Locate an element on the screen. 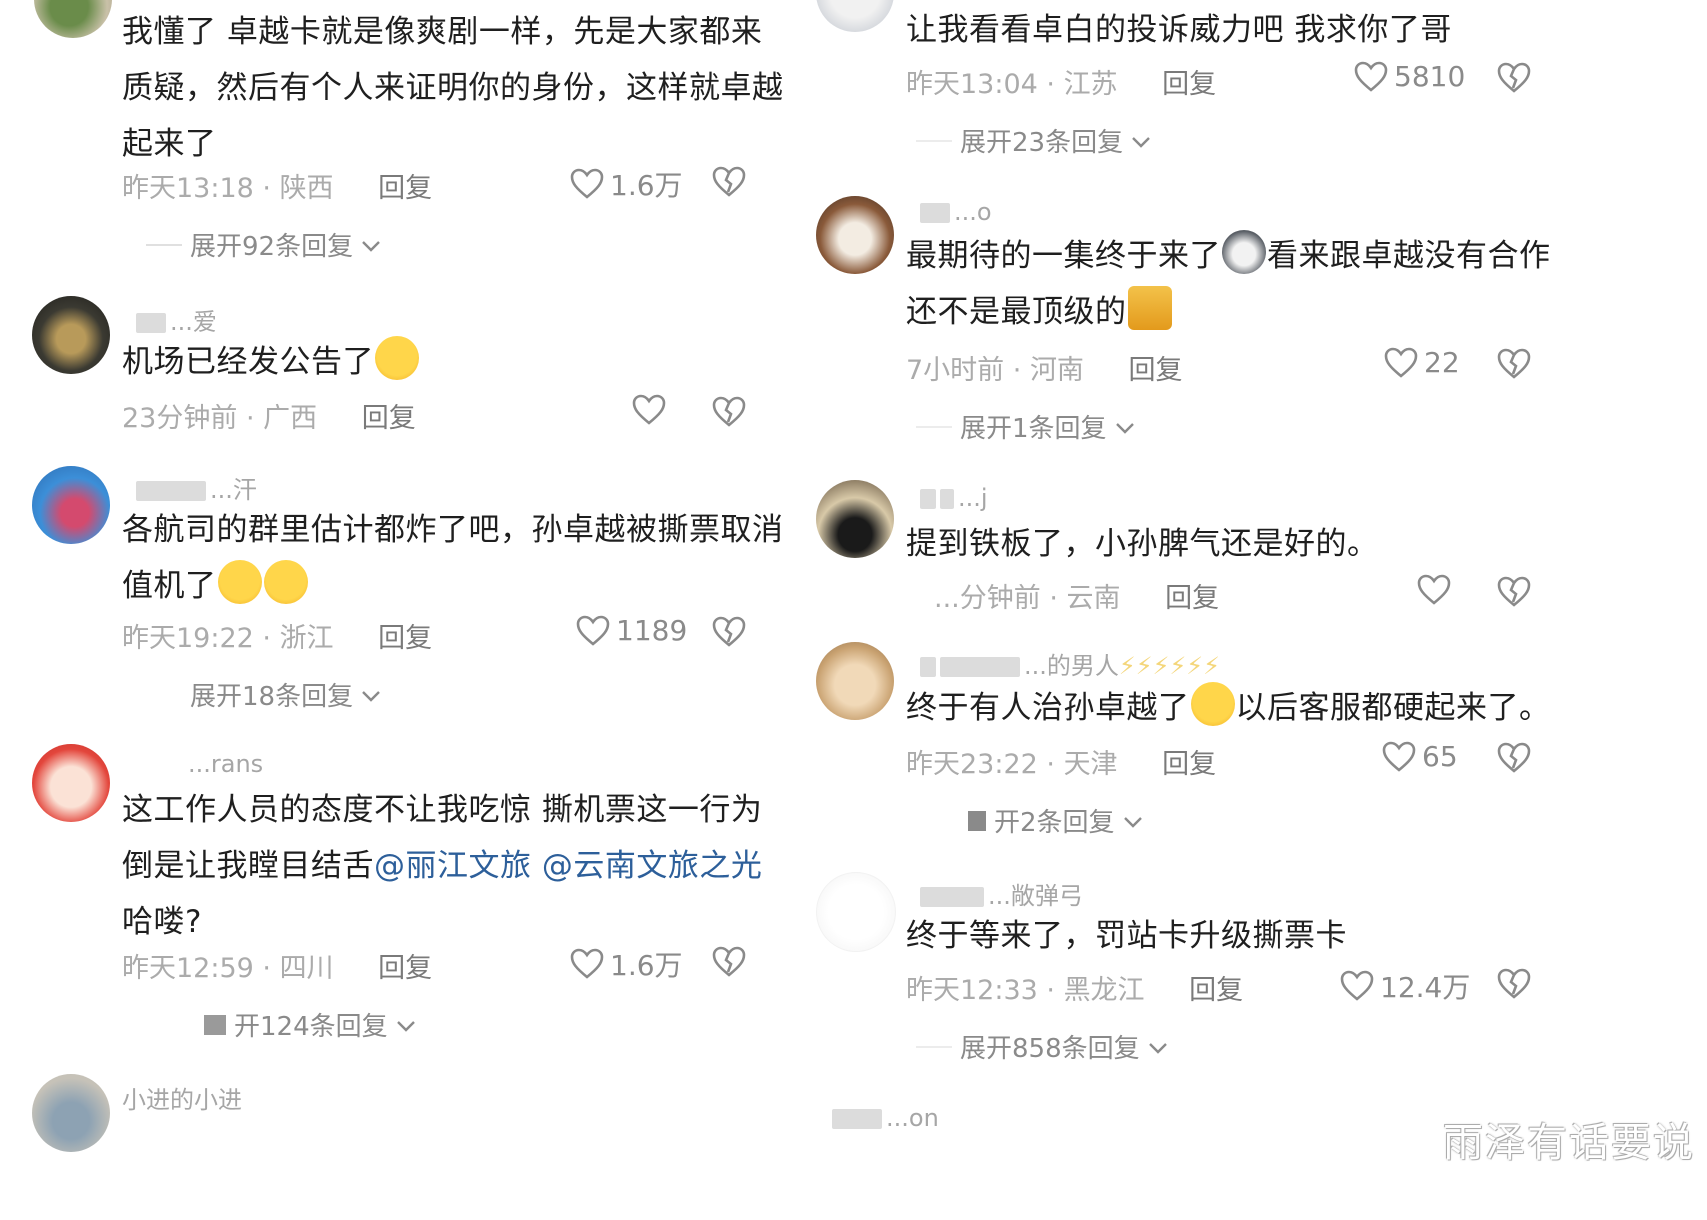  comment-body: 各航司的群里估计都炸了吧，孙卓越被撕票取消 值机了 is located at coordinates (453, 558).